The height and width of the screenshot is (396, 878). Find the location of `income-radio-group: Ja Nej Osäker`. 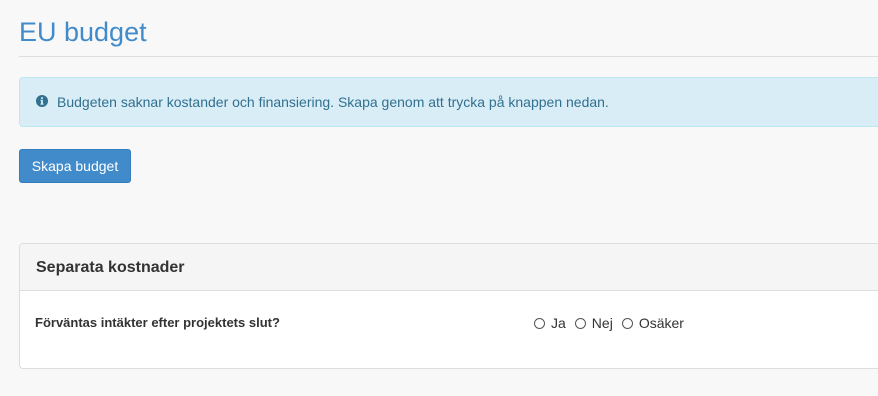

income-radio-group: Ja Nej Osäker is located at coordinates (613, 323).